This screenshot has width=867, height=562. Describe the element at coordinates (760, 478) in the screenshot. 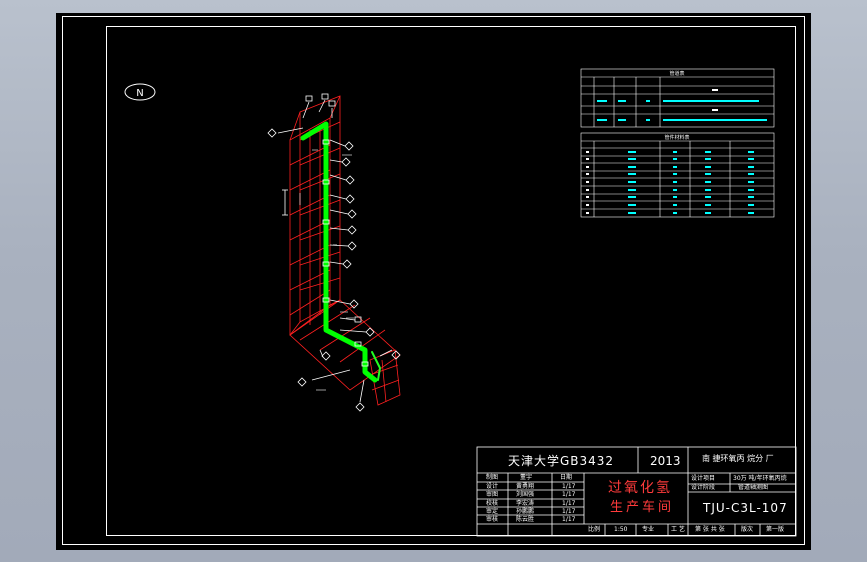

I see `design-project-value: 30万 吨/年环氧丙烷` at that location.